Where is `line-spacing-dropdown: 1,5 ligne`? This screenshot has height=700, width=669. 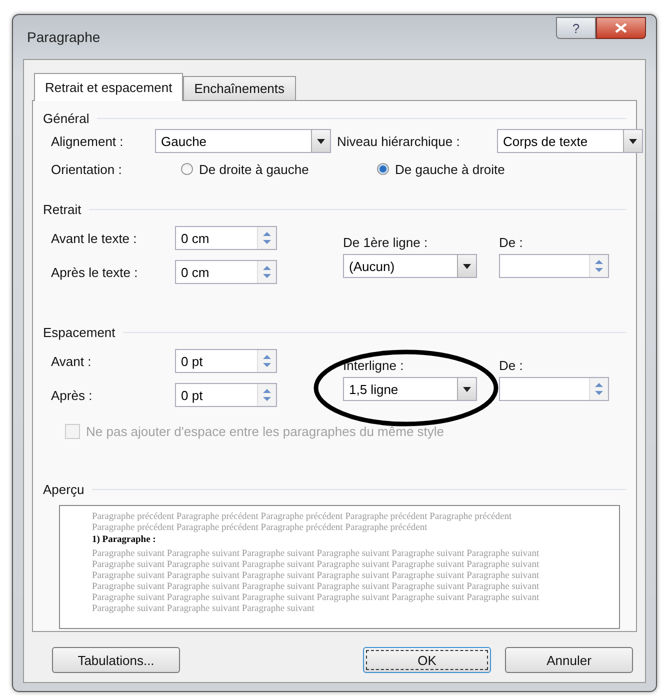 line-spacing-dropdown: 1,5 ligne is located at coordinates (410, 389).